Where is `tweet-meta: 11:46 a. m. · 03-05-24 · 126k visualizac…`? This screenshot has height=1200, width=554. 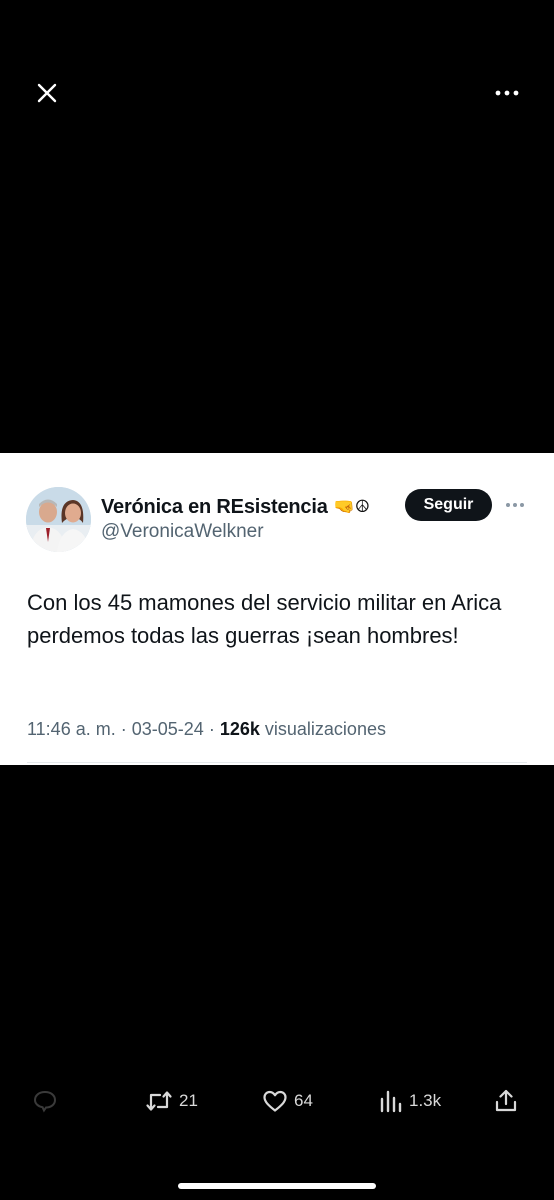 tweet-meta: 11:46 a. m. · 03-05-24 · 126k visualizac… is located at coordinates (206, 729).